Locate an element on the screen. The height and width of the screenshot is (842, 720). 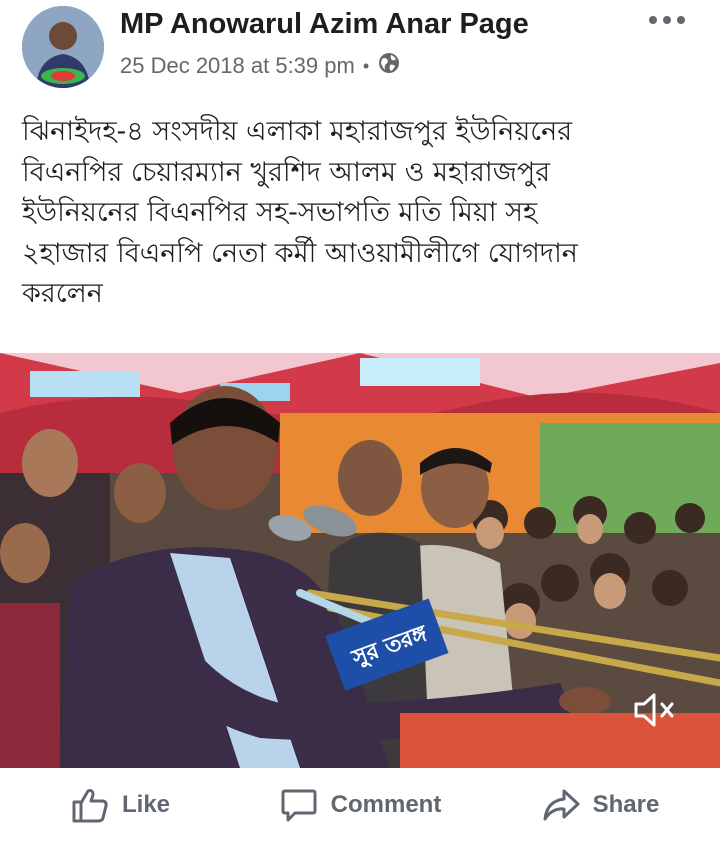
globe-icon is located at coordinates (389, 66).